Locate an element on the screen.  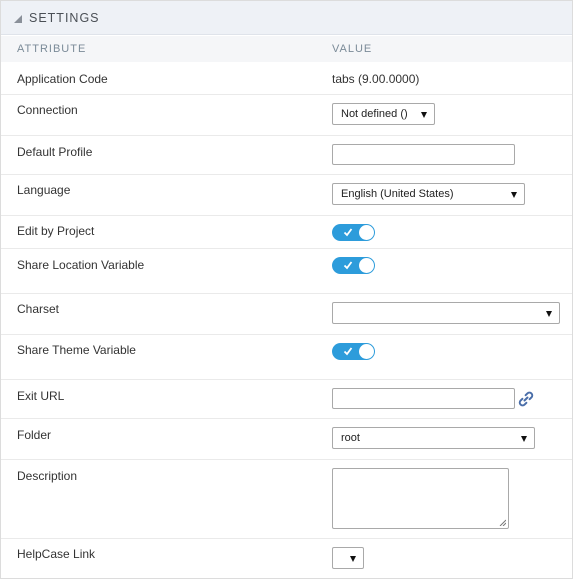
helpcase-link-label: HelpCase Link is located at coordinates (56, 554).